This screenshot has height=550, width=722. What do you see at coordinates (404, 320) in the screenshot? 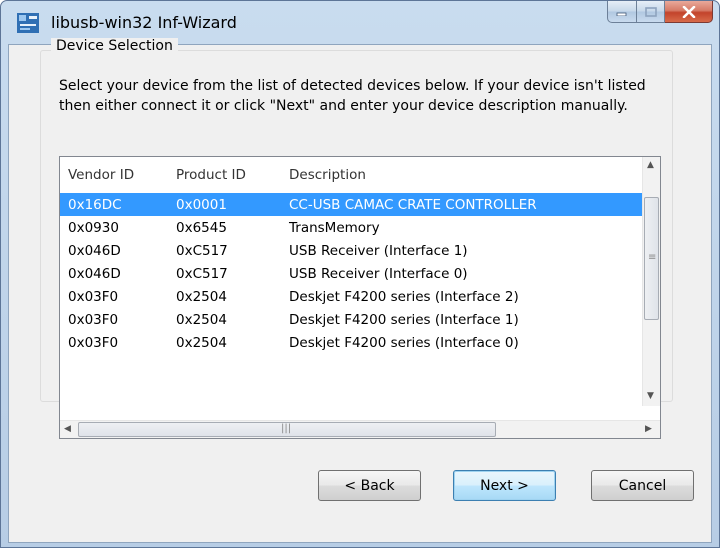
I see `description-cell: Deskjet F4200 series (Interface 1)` at bounding box center [404, 320].